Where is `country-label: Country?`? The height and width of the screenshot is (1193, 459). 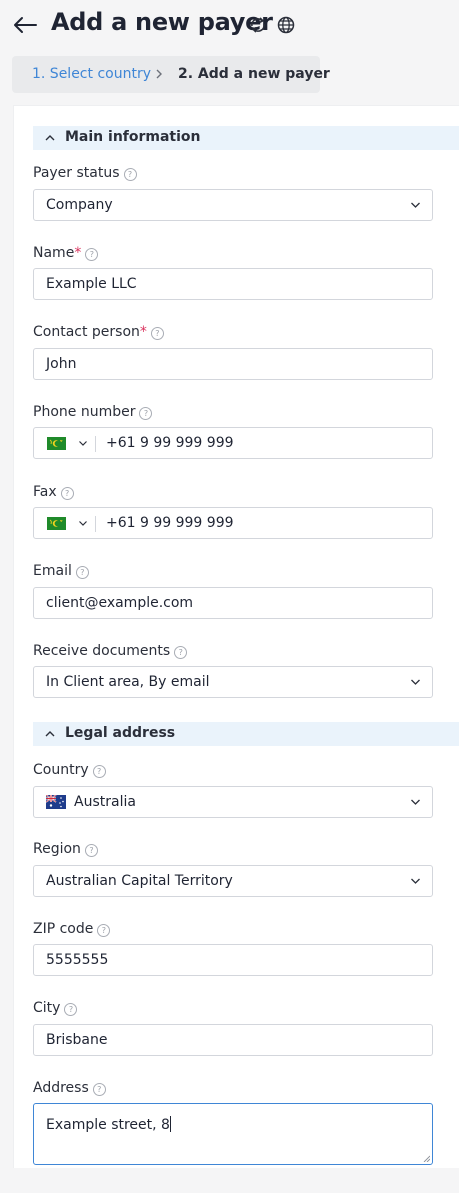 country-label: Country? is located at coordinates (69, 770).